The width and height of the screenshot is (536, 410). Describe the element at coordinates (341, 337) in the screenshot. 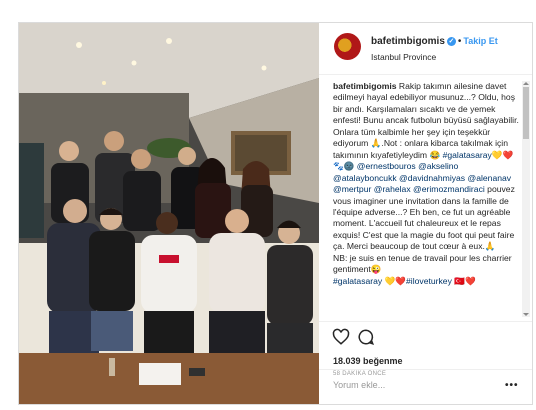

I see `heart-outline-icon` at that location.